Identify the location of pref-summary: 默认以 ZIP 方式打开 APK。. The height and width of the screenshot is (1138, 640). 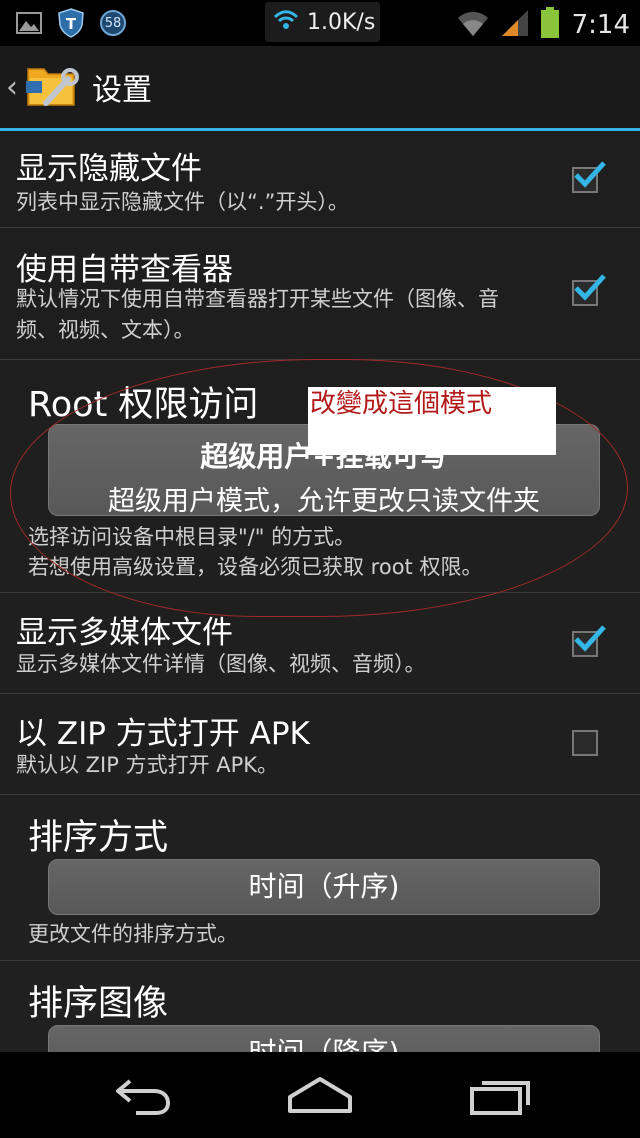
(147, 765).